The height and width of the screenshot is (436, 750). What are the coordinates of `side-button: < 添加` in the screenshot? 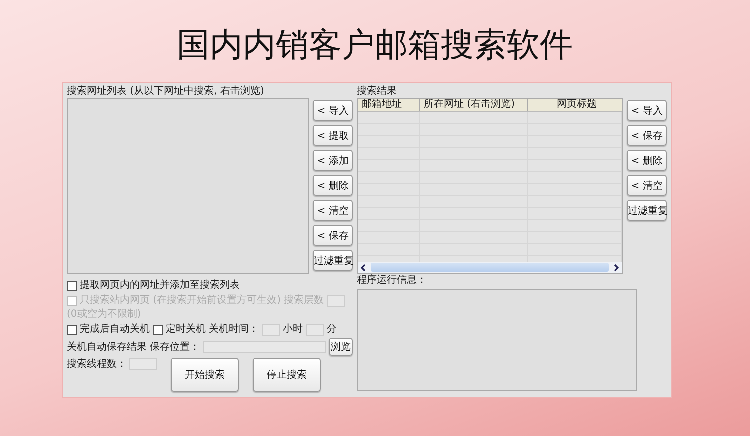 It's located at (333, 160).